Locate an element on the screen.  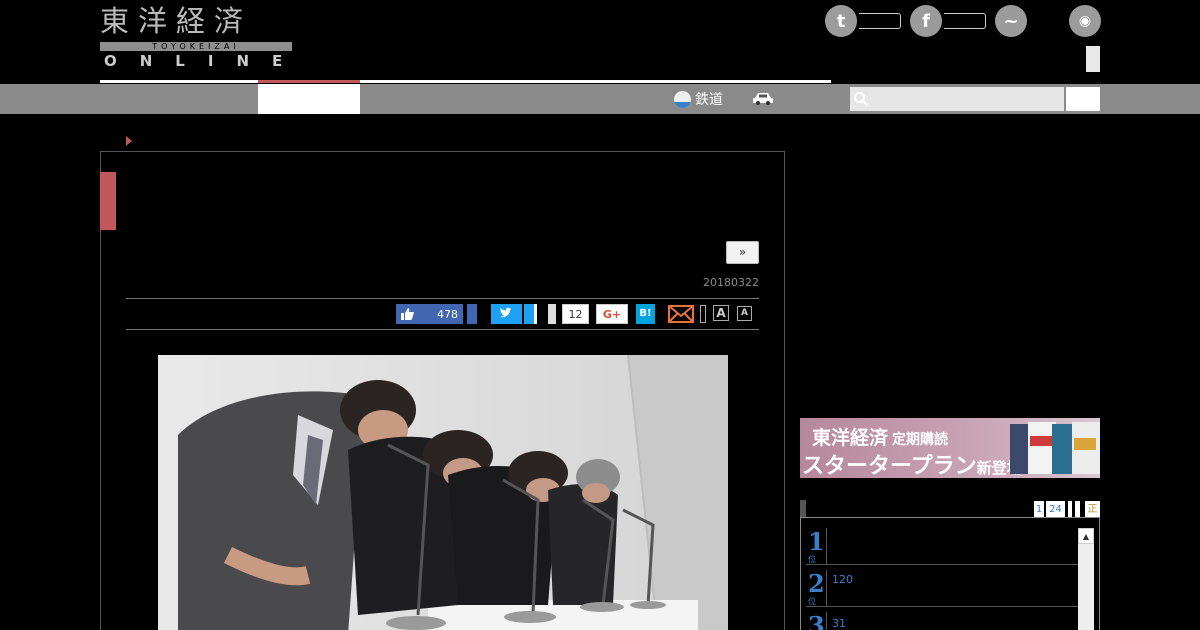
search-icon is located at coordinates (861, 99).